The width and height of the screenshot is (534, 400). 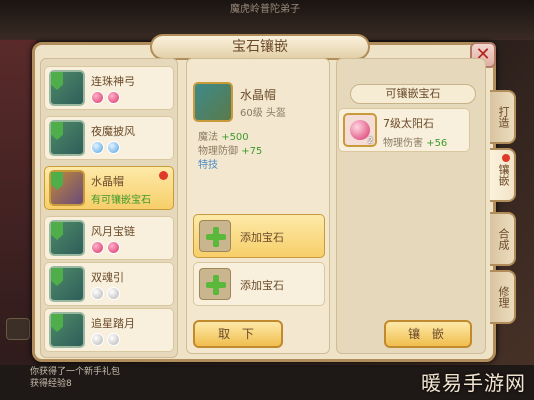 I want to click on remove-button: 取 下, so click(x=238, y=334).